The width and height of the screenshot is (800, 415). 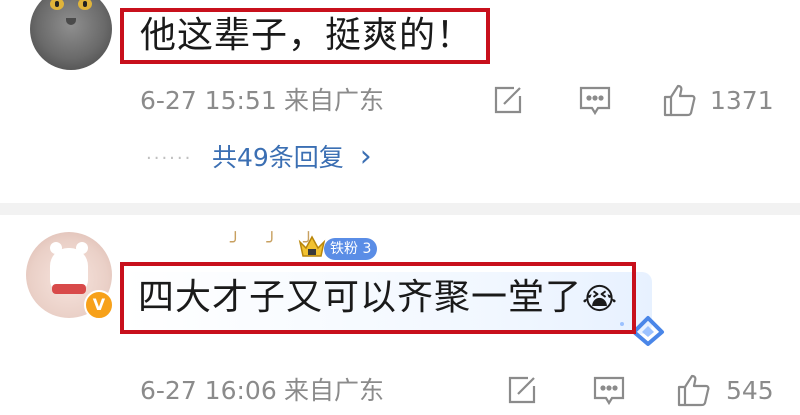 I want to click on comment-date: 6-27 16:06, so click(x=208, y=390).